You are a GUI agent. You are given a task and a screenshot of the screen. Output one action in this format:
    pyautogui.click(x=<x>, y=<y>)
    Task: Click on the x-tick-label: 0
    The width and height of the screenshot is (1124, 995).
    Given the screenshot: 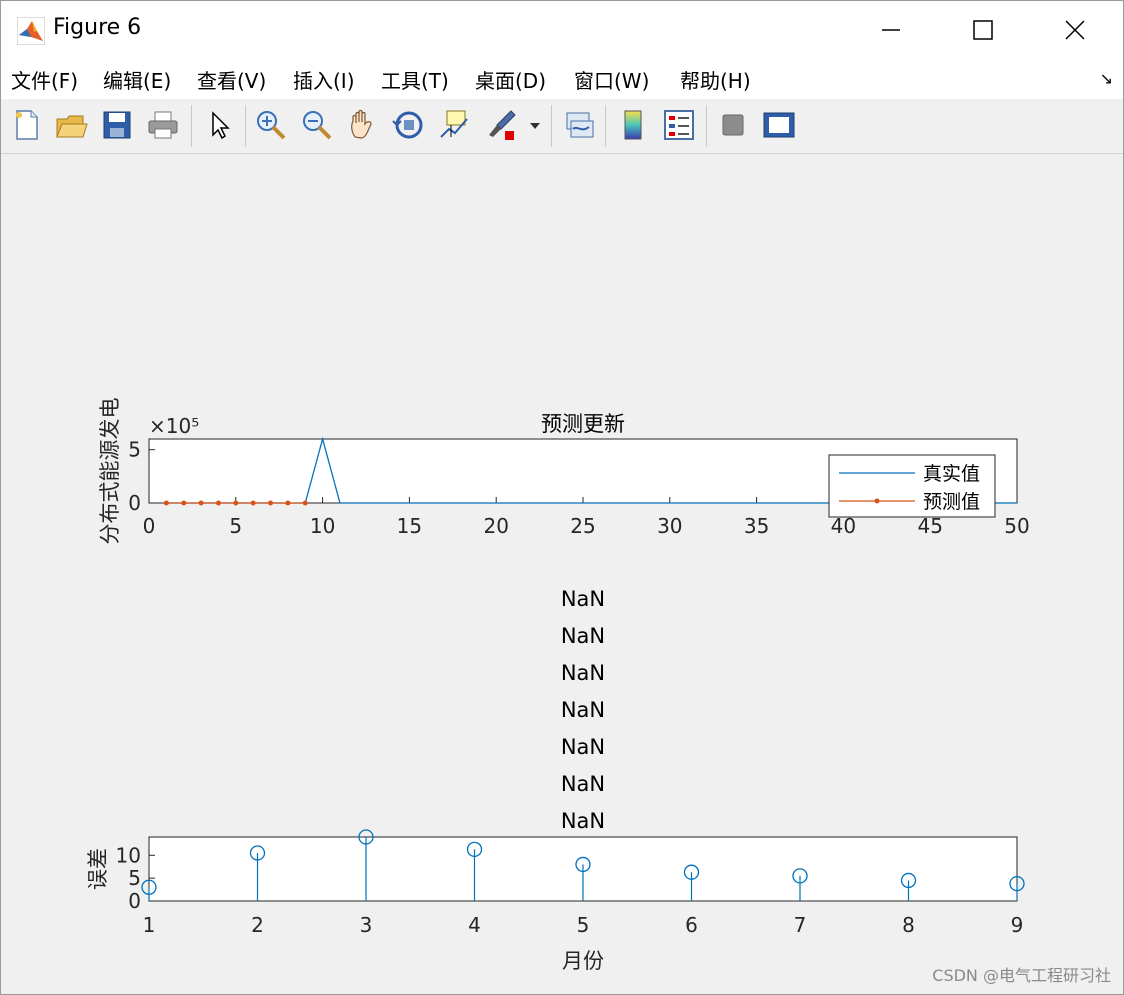 What is the action you would take?
    pyautogui.click(x=149, y=526)
    